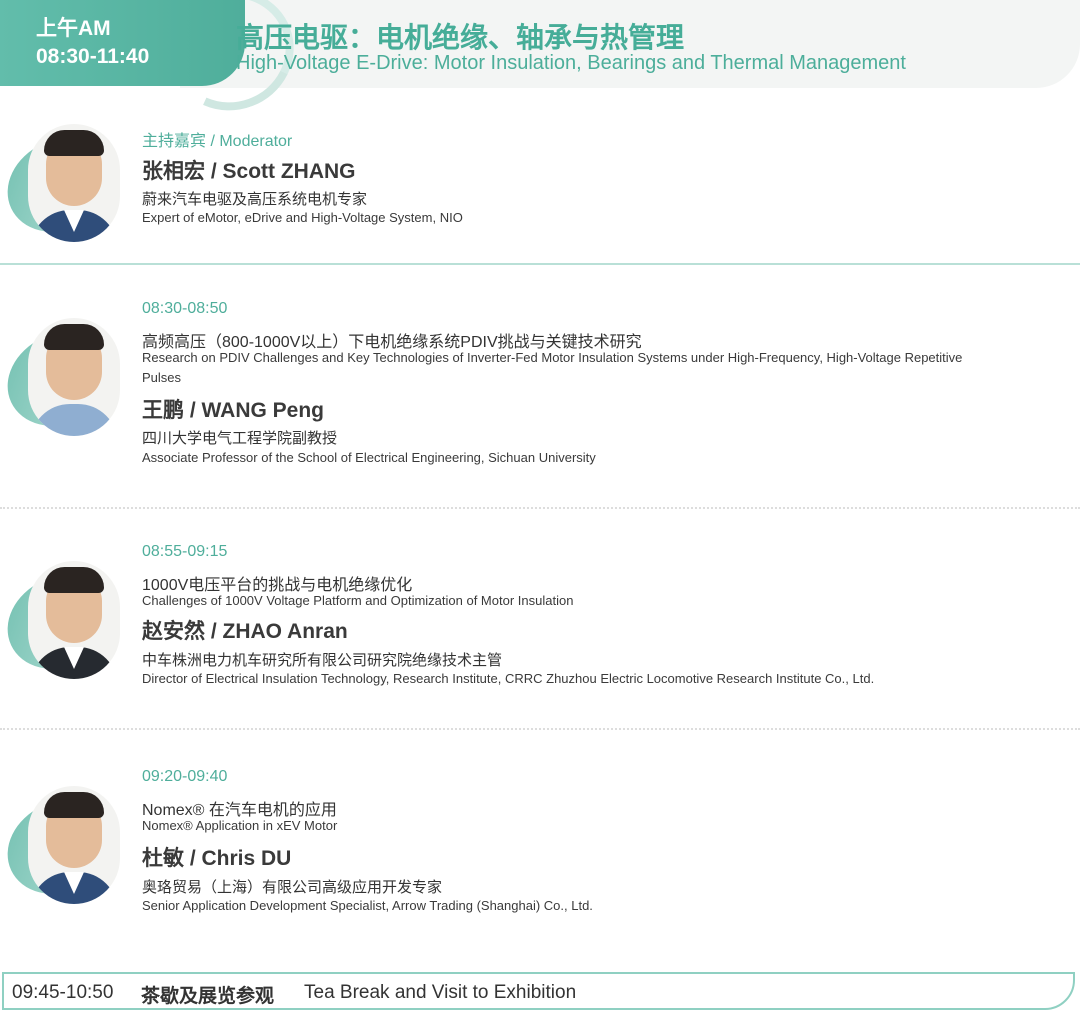  What do you see at coordinates (460, 37) in the screenshot?
I see `session-title-cn: 高压电驱：电机绝缘、轴承与热管理` at bounding box center [460, 37].